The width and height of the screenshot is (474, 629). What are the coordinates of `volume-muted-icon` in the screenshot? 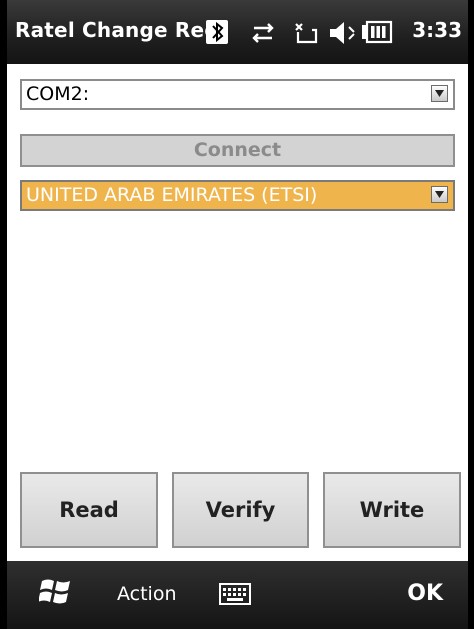 It's located at (342, 33).